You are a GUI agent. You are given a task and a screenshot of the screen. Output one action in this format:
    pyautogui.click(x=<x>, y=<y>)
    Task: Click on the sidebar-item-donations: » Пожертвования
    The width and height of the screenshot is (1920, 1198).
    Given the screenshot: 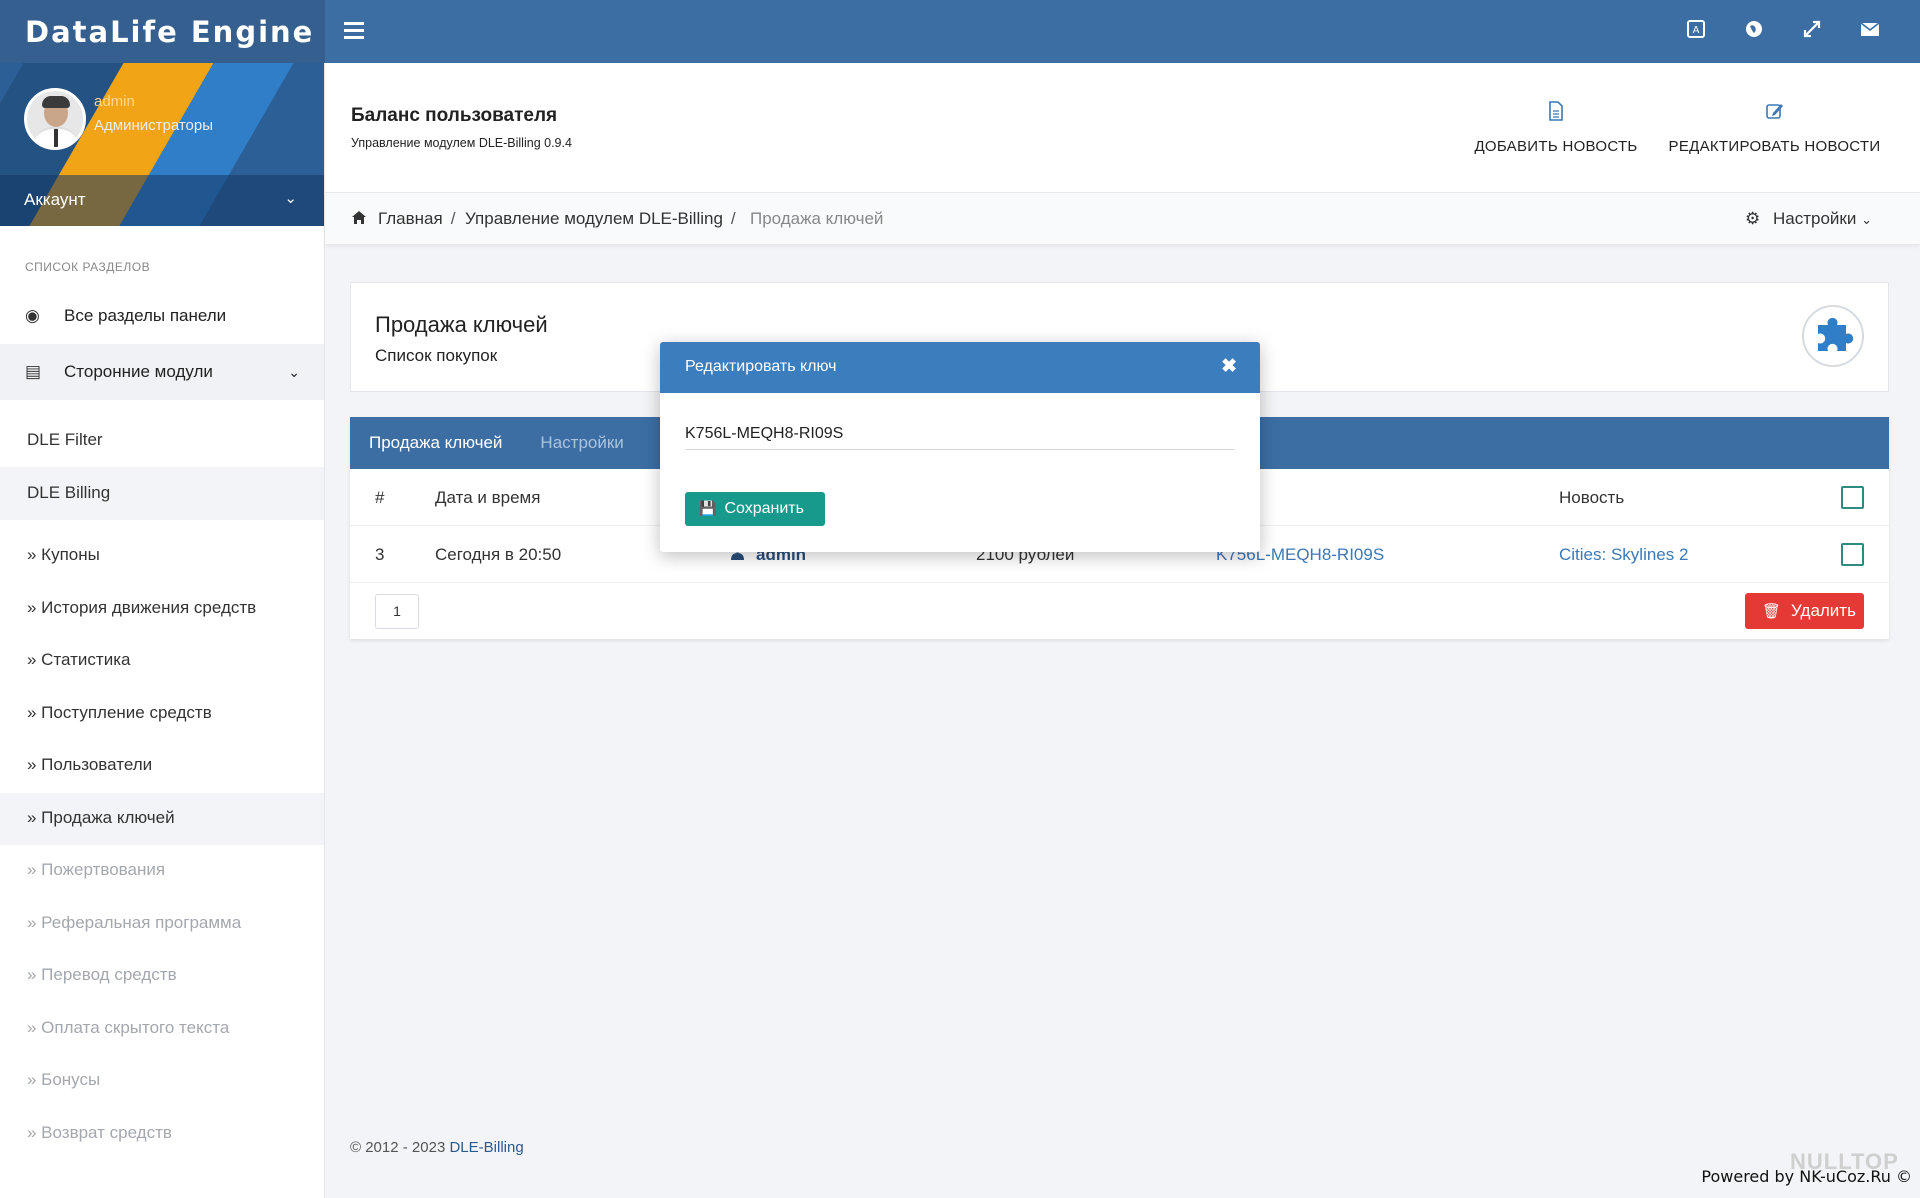 What is the action you would take?
    pyautogui.click(x=162, y=871)
    